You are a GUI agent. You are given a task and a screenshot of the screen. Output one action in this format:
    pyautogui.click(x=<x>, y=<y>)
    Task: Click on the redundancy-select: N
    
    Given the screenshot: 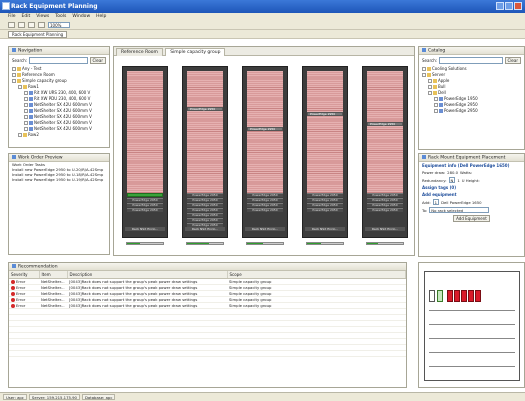 What is the action you would take?
    pyautogui.click(x=452, y=180)
    